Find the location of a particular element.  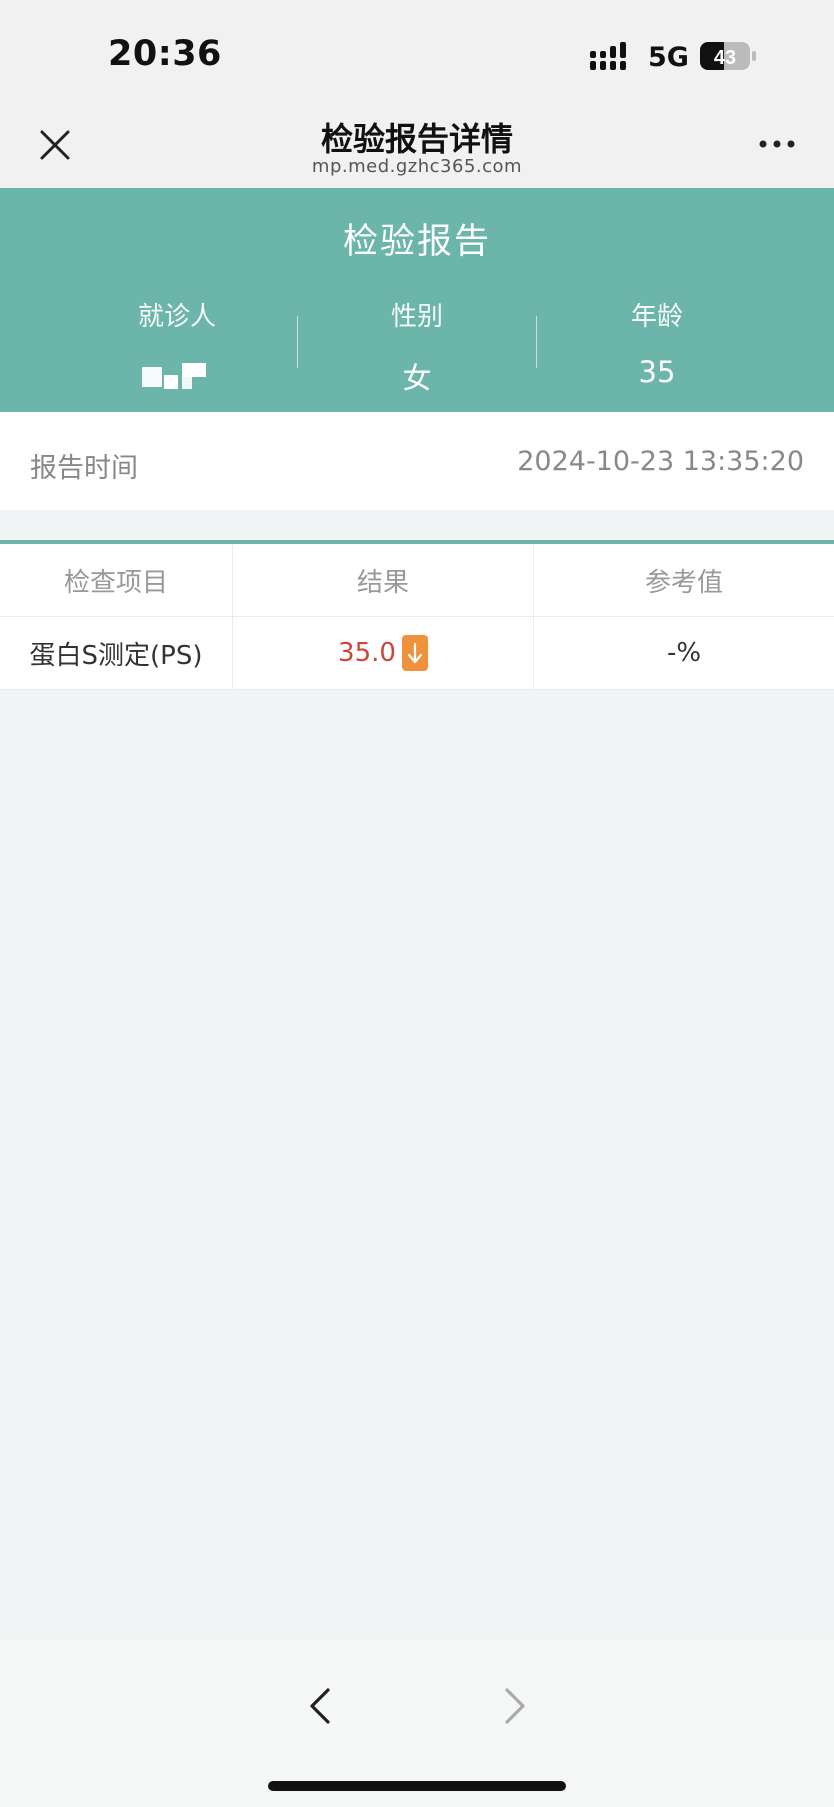

network-type: 5G is located at coordinates (668, 57).